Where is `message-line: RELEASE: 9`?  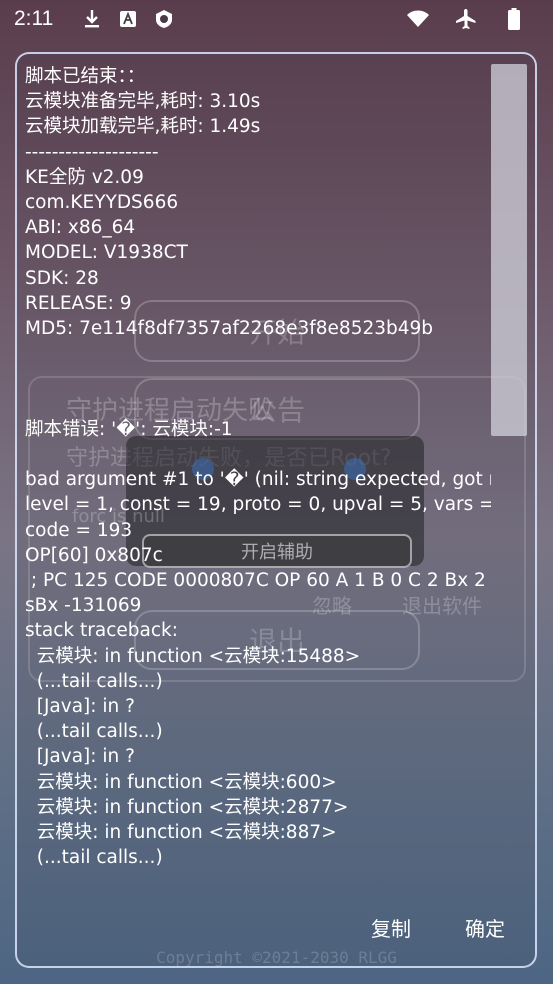
message-line: RELEASE: 9 is located at coordinates (78, 303).